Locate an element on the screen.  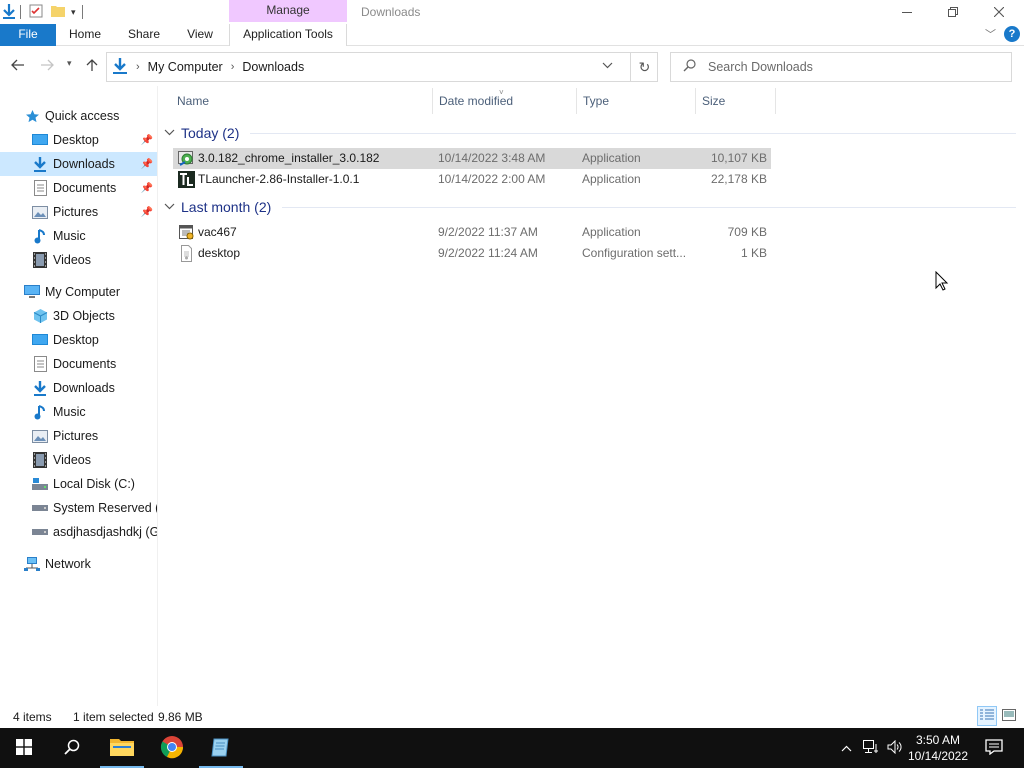
tab-home: Home is located at coordinates (85, 35).